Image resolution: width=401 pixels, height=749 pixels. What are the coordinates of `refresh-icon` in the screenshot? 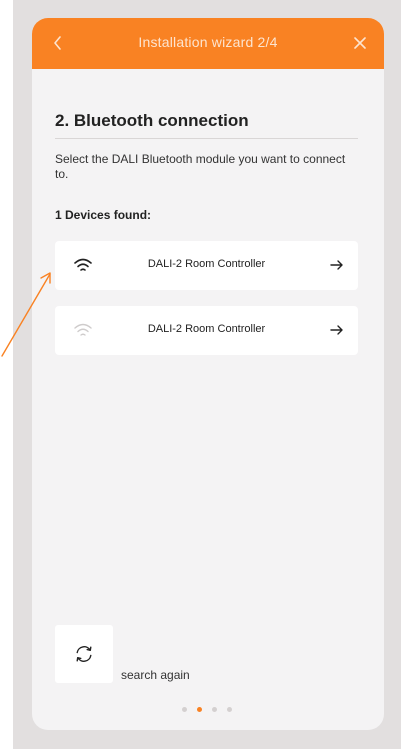 It's located at (84, 654).